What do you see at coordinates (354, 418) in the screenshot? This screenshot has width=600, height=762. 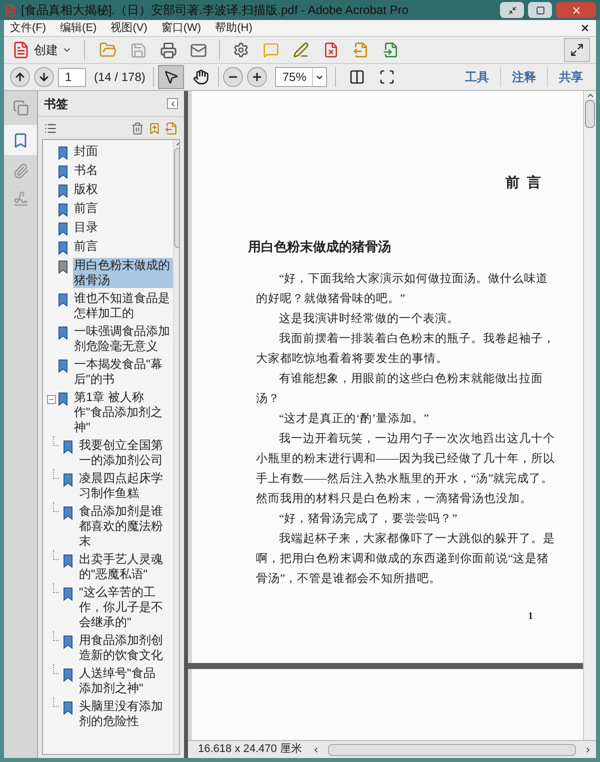 I see `paragraph: “这才是真正的‘酌’量添加。”` at bounding box center [354, 418].